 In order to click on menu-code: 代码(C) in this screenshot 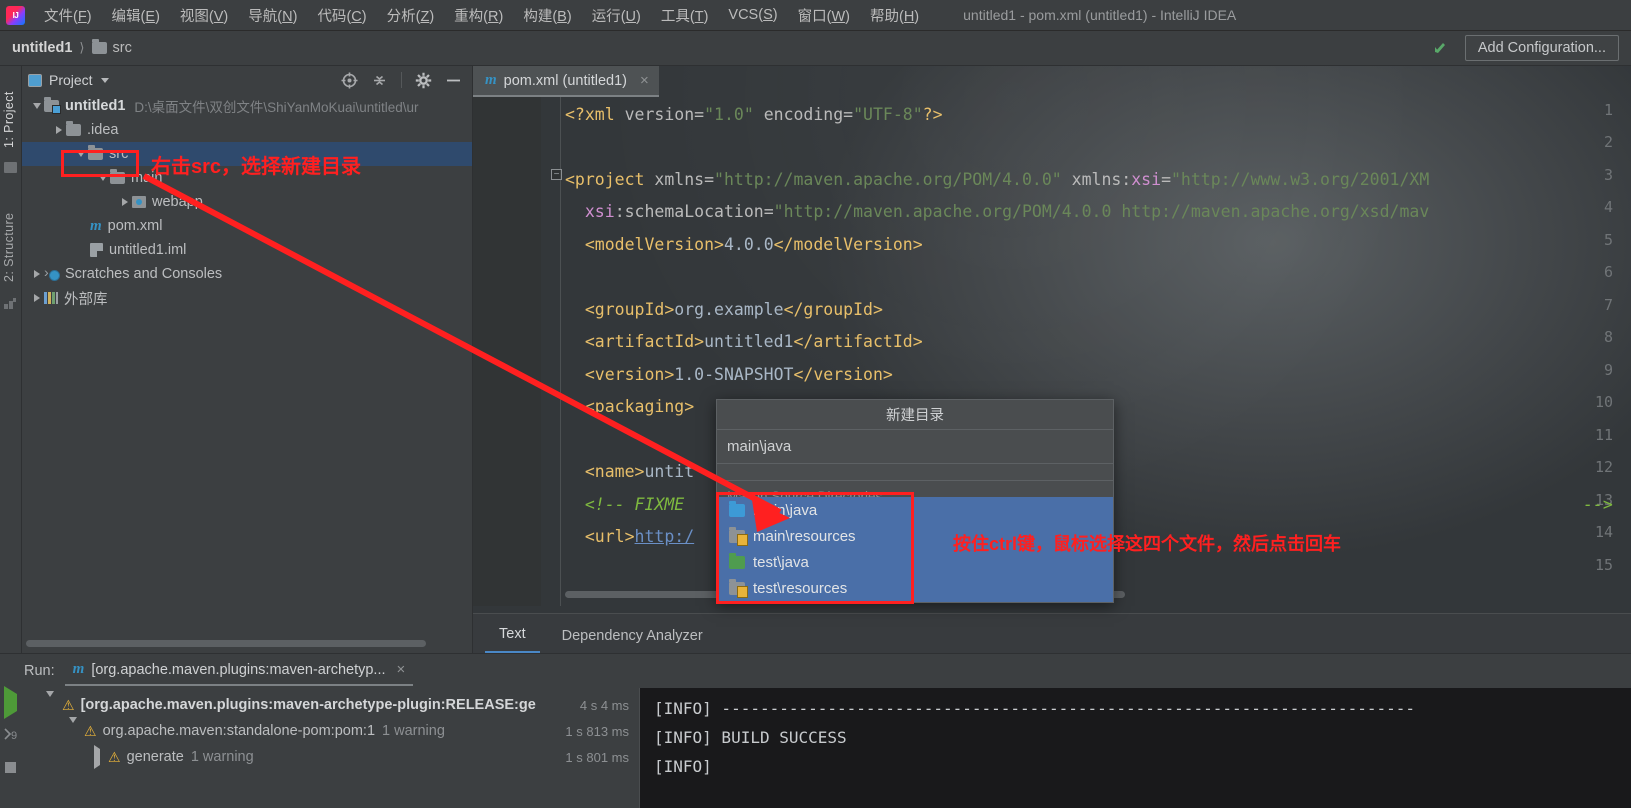, I will do `click(341, 15)`.